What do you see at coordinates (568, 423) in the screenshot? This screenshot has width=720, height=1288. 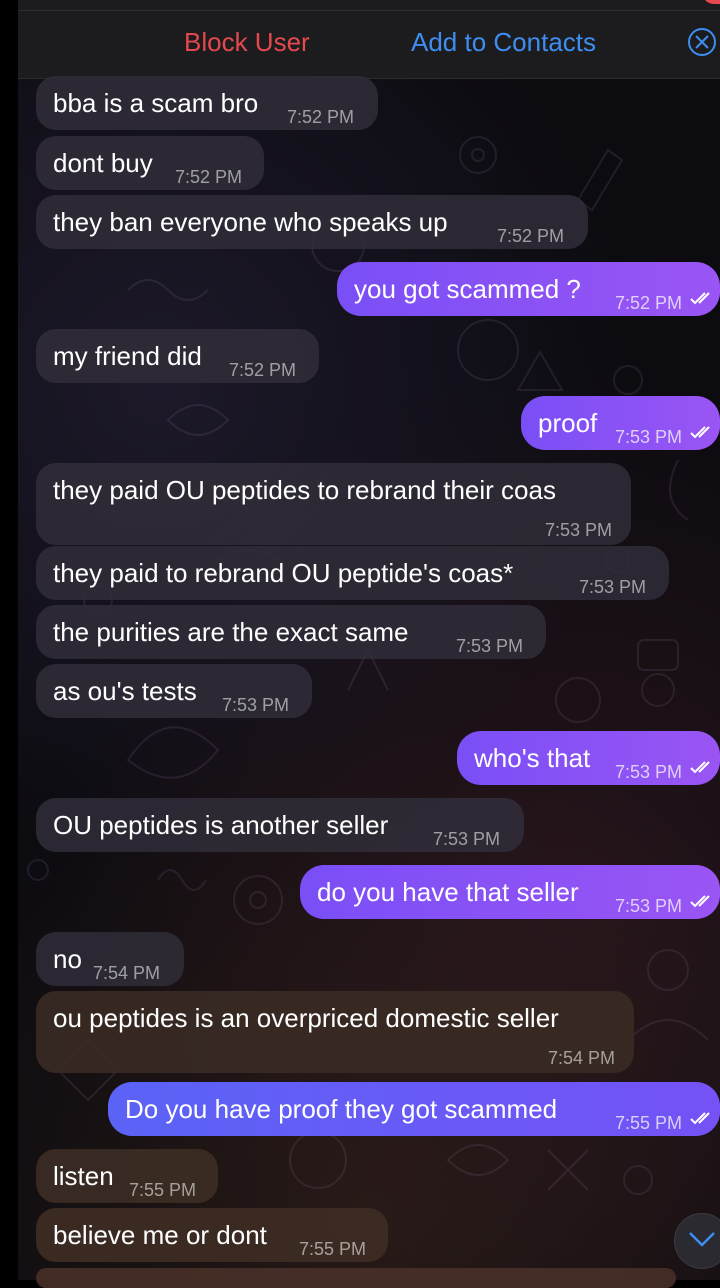 I see `message-text: proof` at bounding box center [568, 423].